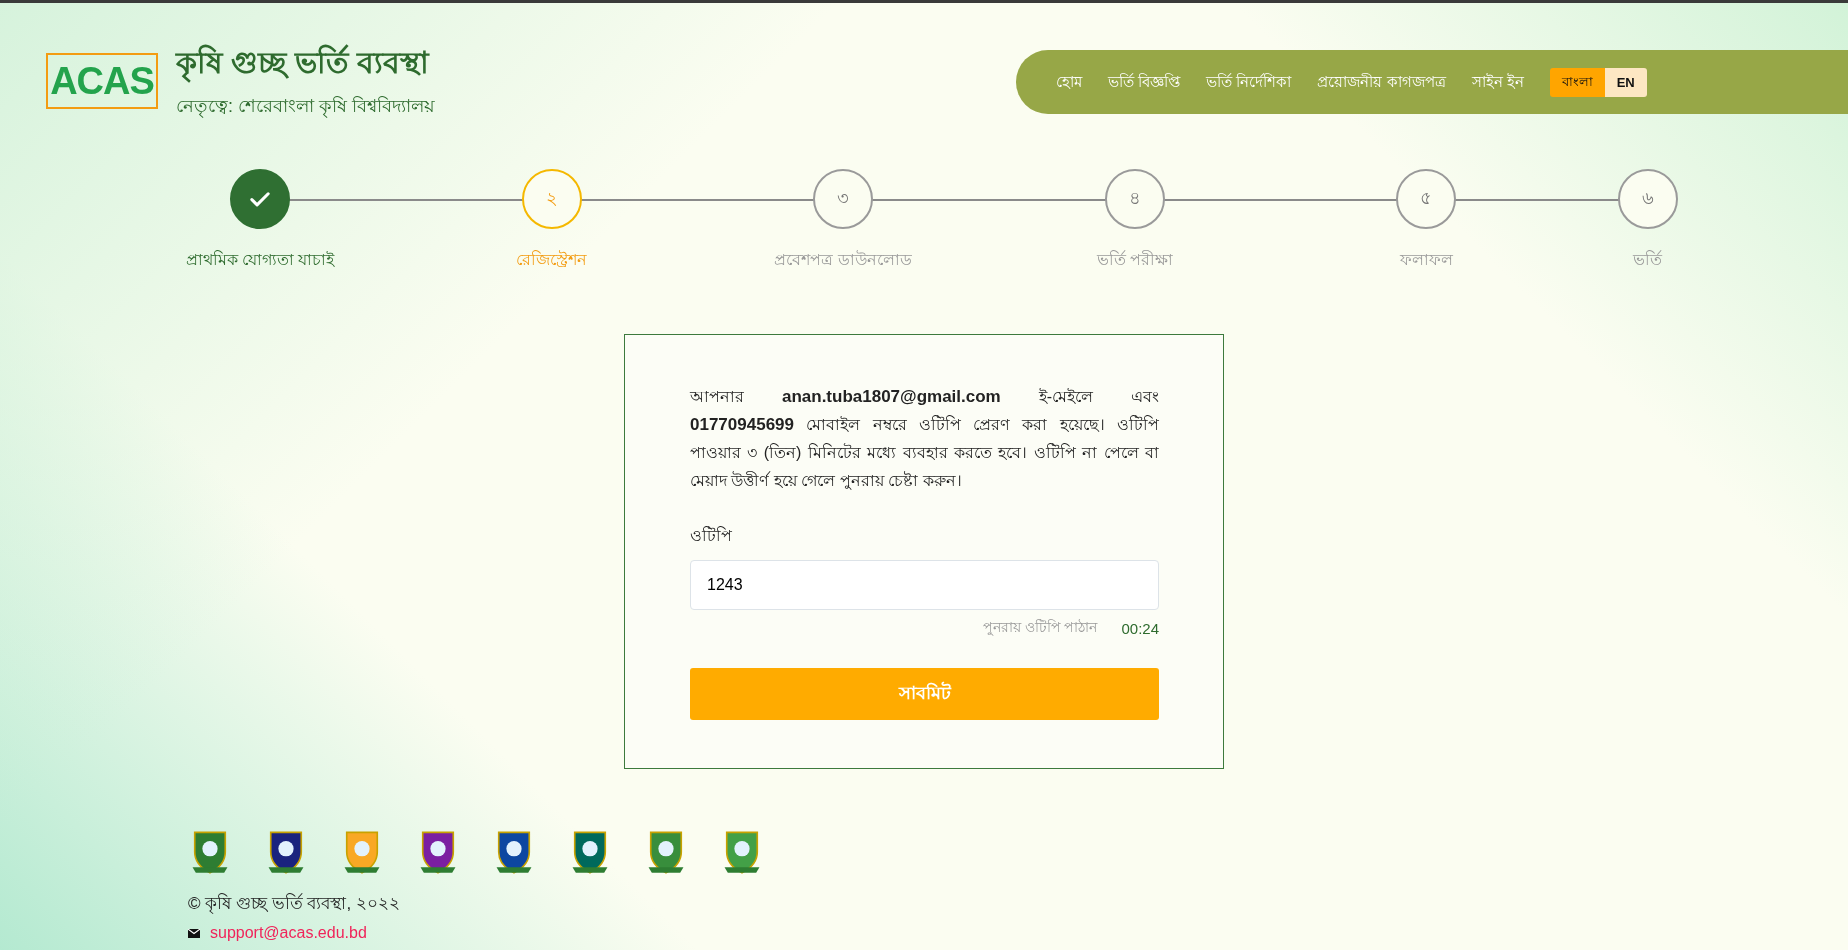 Image resolution: width=1848 pixels, height=950 pixels. What do you see at coordinates (1647, 198) in the screenshot?
I see `step-number: ৬` at bounding box center [1647, 198].